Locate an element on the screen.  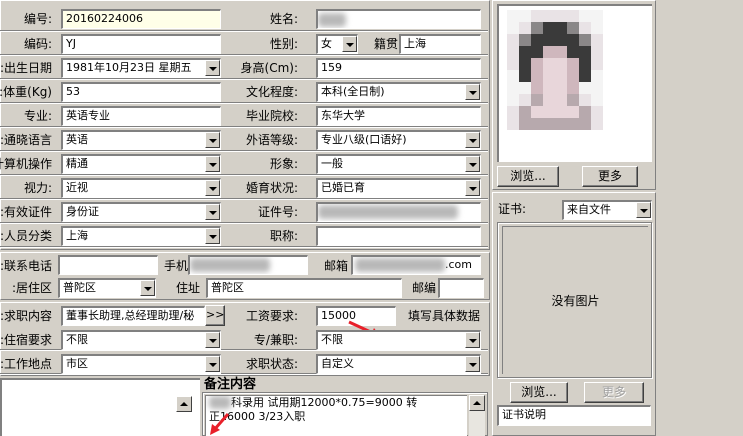
workplace-select: 市区 is located at coordinates (141, 364).